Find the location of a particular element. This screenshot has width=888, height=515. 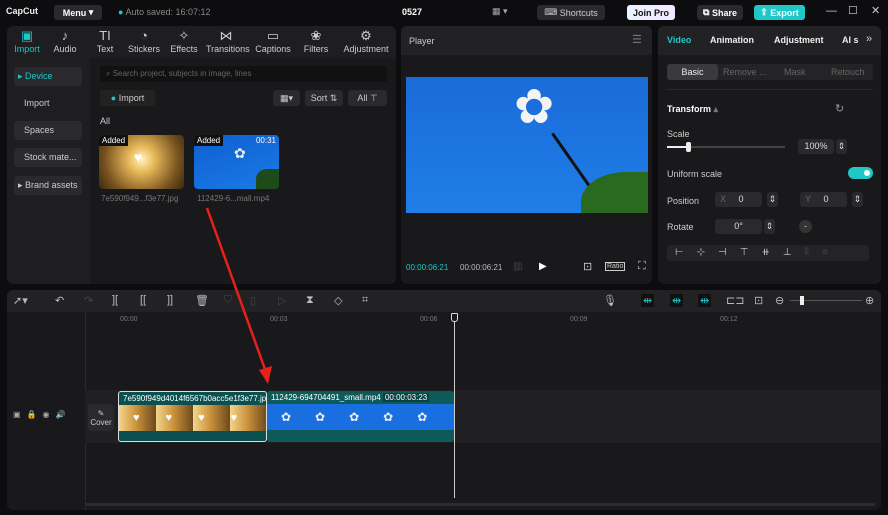

annotation-arrow-line is located at coordinates (236, 290).